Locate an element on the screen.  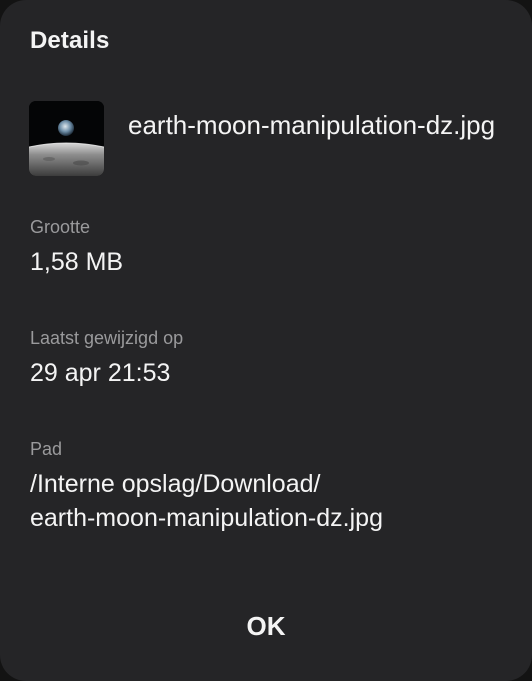
file-thumbnail is located at coordinates (66, 138).